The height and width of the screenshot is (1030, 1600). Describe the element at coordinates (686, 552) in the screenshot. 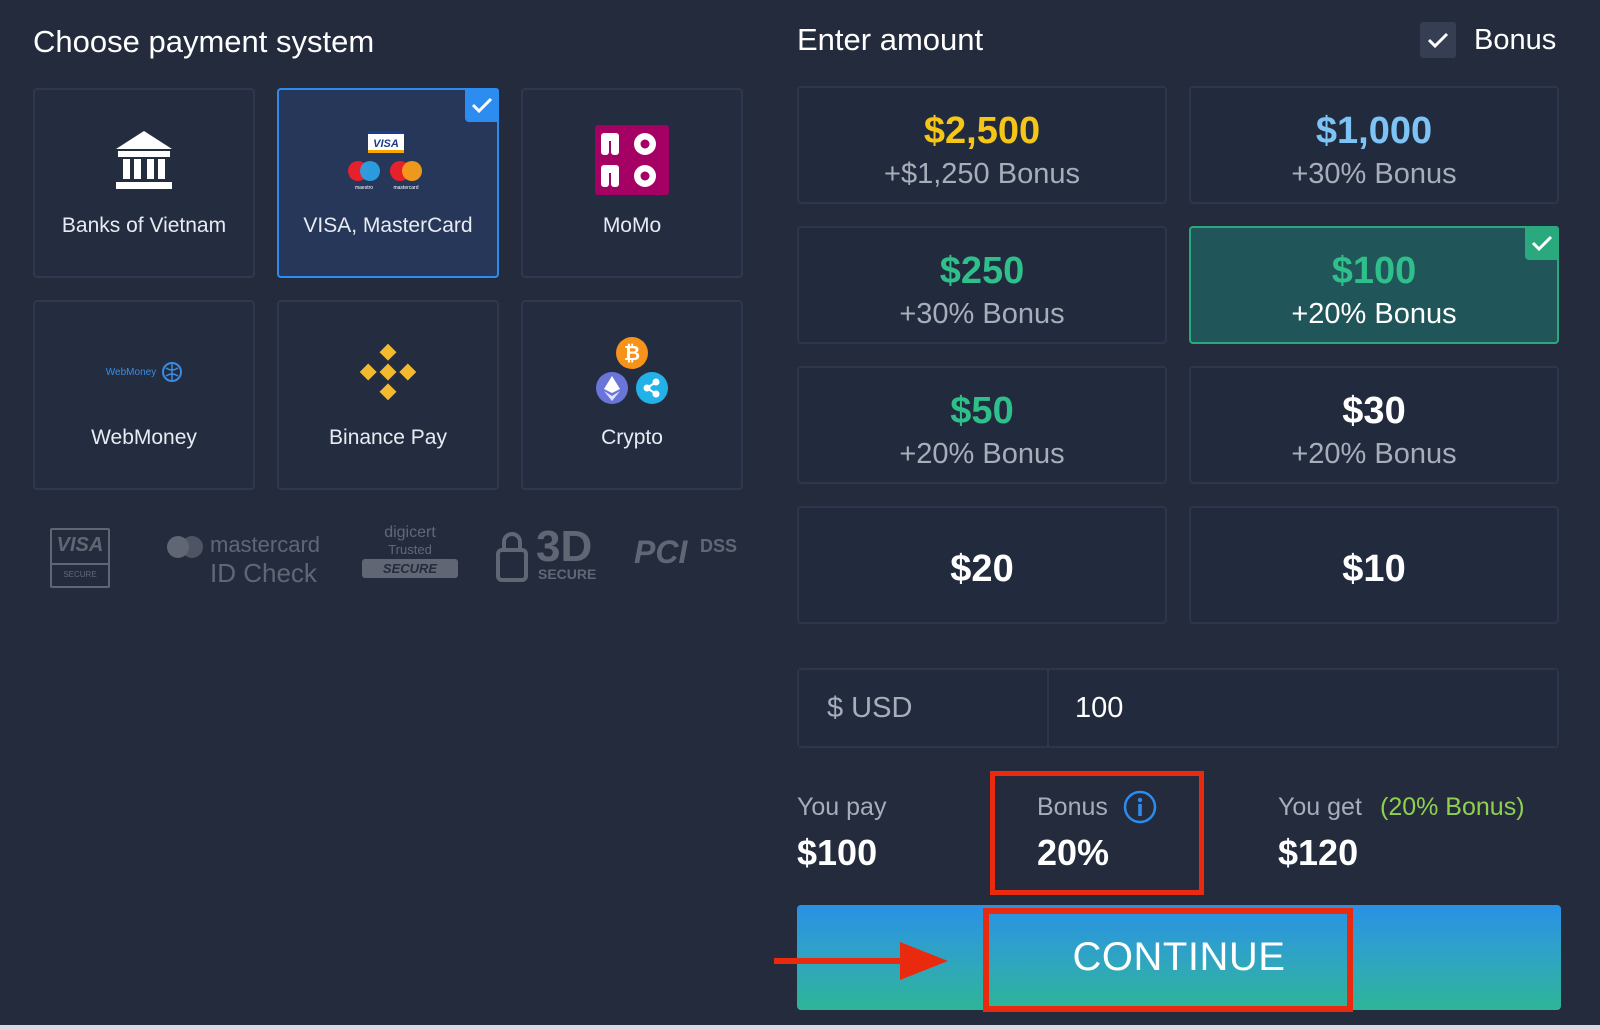

I see `pci-dss-icon: PCI DSS` at that location.